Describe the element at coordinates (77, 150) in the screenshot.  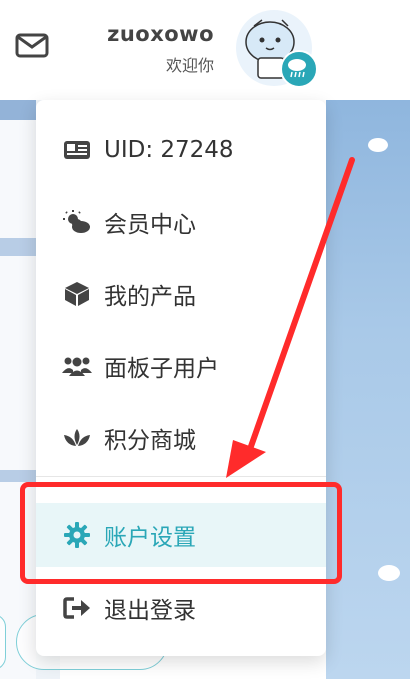
I see `id-card-icon` at that location.